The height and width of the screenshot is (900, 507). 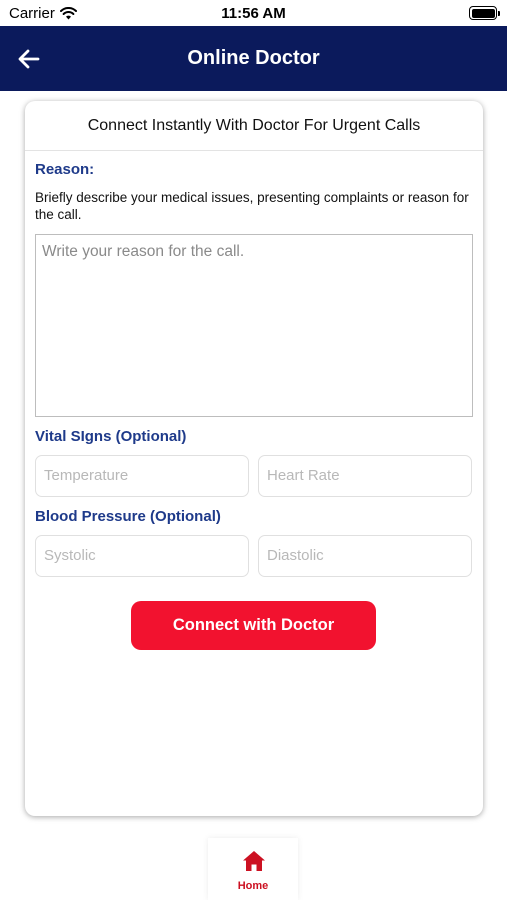 I want to click on battery-icon, so click(x=484, y=13).